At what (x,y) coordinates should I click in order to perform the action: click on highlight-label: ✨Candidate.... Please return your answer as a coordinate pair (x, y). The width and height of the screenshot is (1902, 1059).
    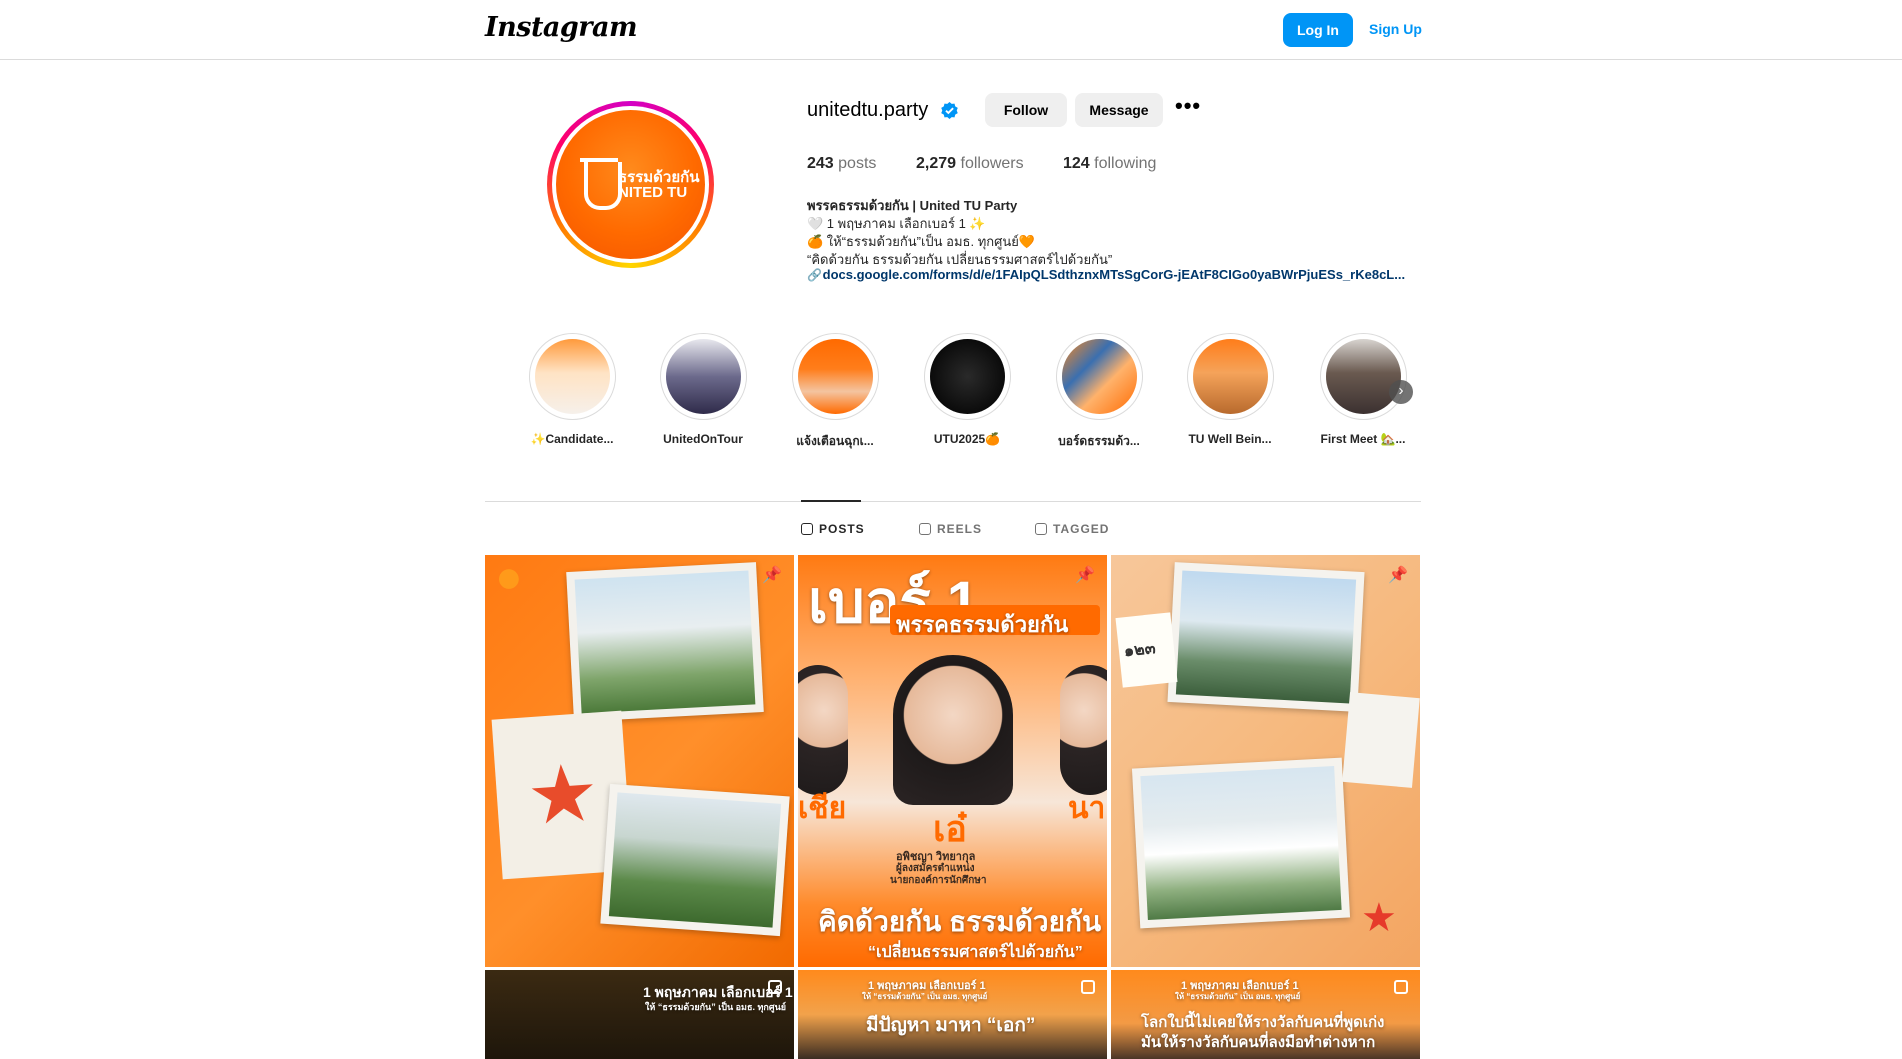
    Looking at the image, I should click on (572, 439).